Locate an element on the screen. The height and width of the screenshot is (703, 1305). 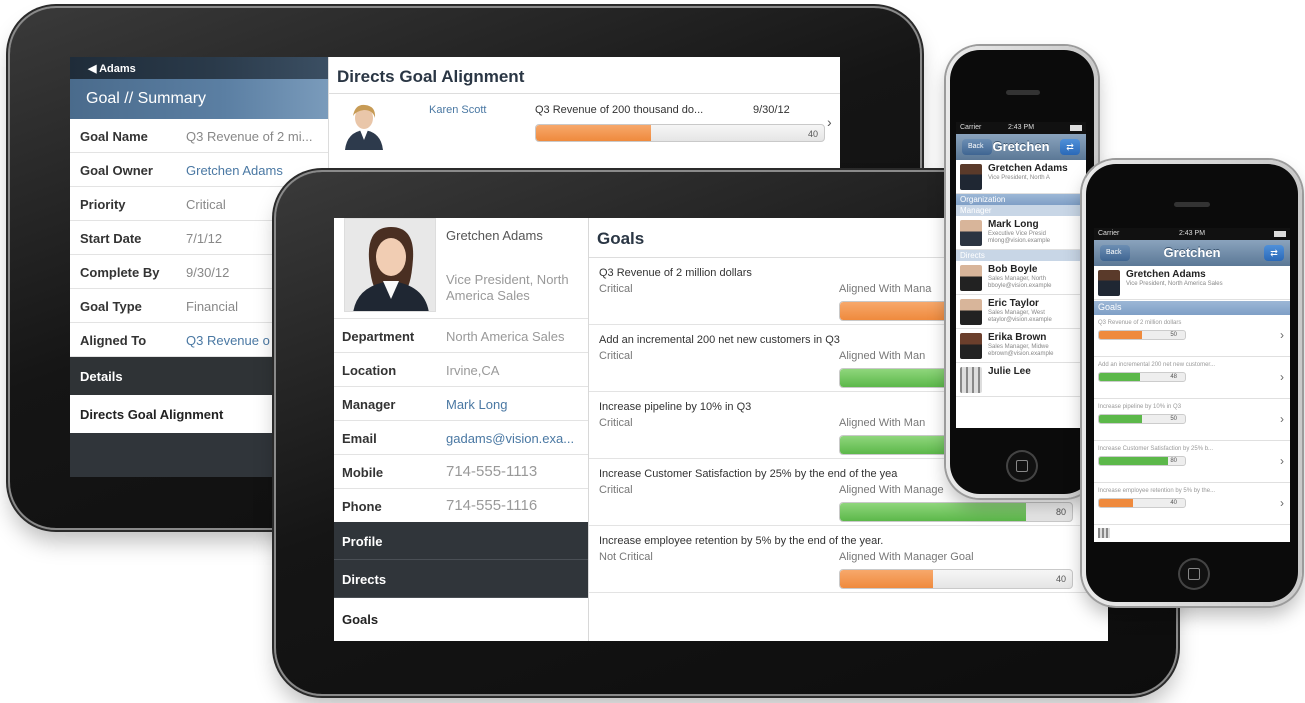
field-value: North America Sales is located at coordinates (505, 336).